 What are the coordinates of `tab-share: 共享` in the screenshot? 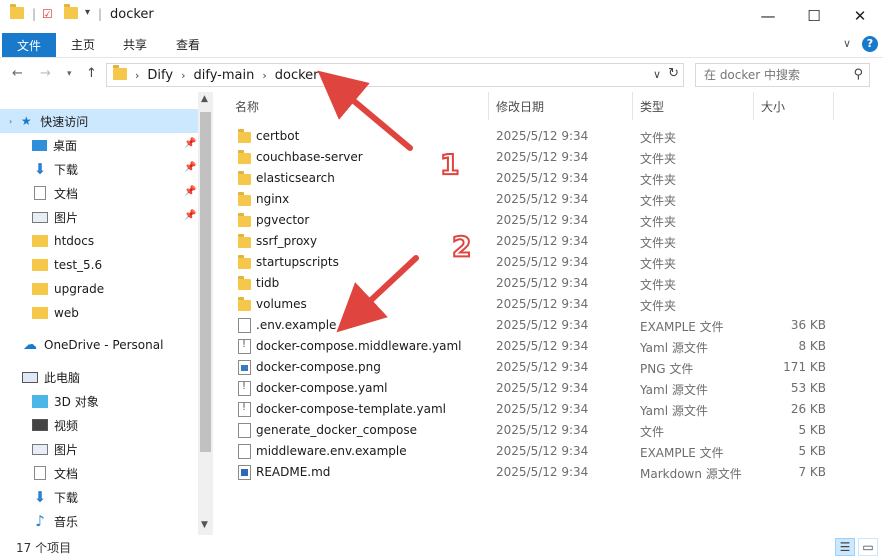 It's located at (135, 44).